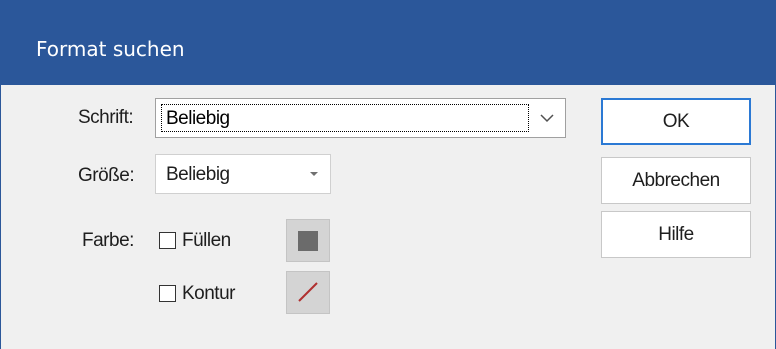 This screenshot has width=776, height=349. Describe the element at coordinates (167, 293) in the screenshot. I see `outline-checkbox` at that location.